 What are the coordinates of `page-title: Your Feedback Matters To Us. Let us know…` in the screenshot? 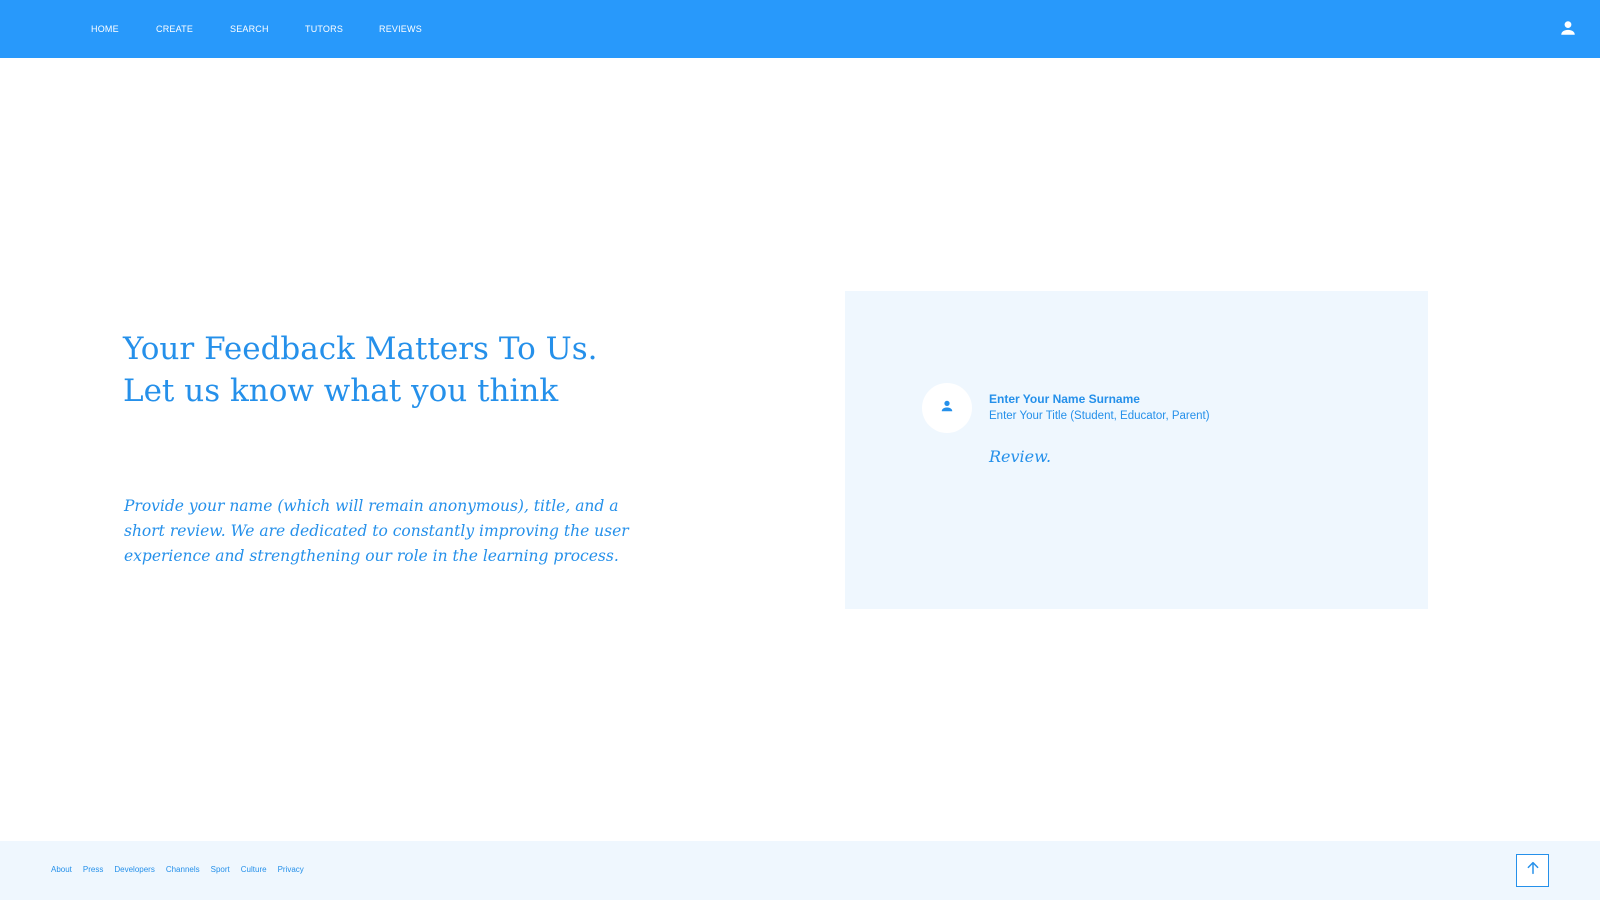 It's located at (403, 370).